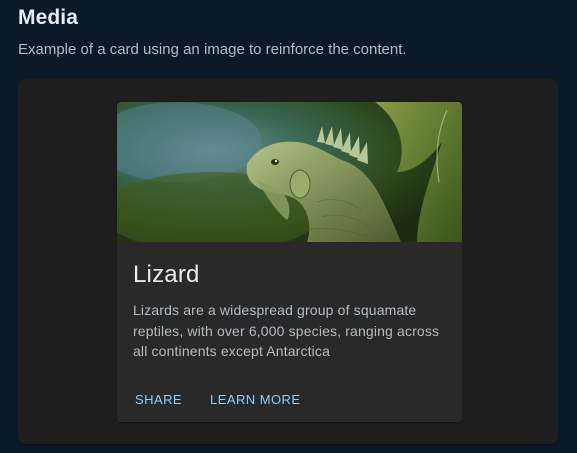  I want to click on learn-more-button: Learn More, so click(255, 400).